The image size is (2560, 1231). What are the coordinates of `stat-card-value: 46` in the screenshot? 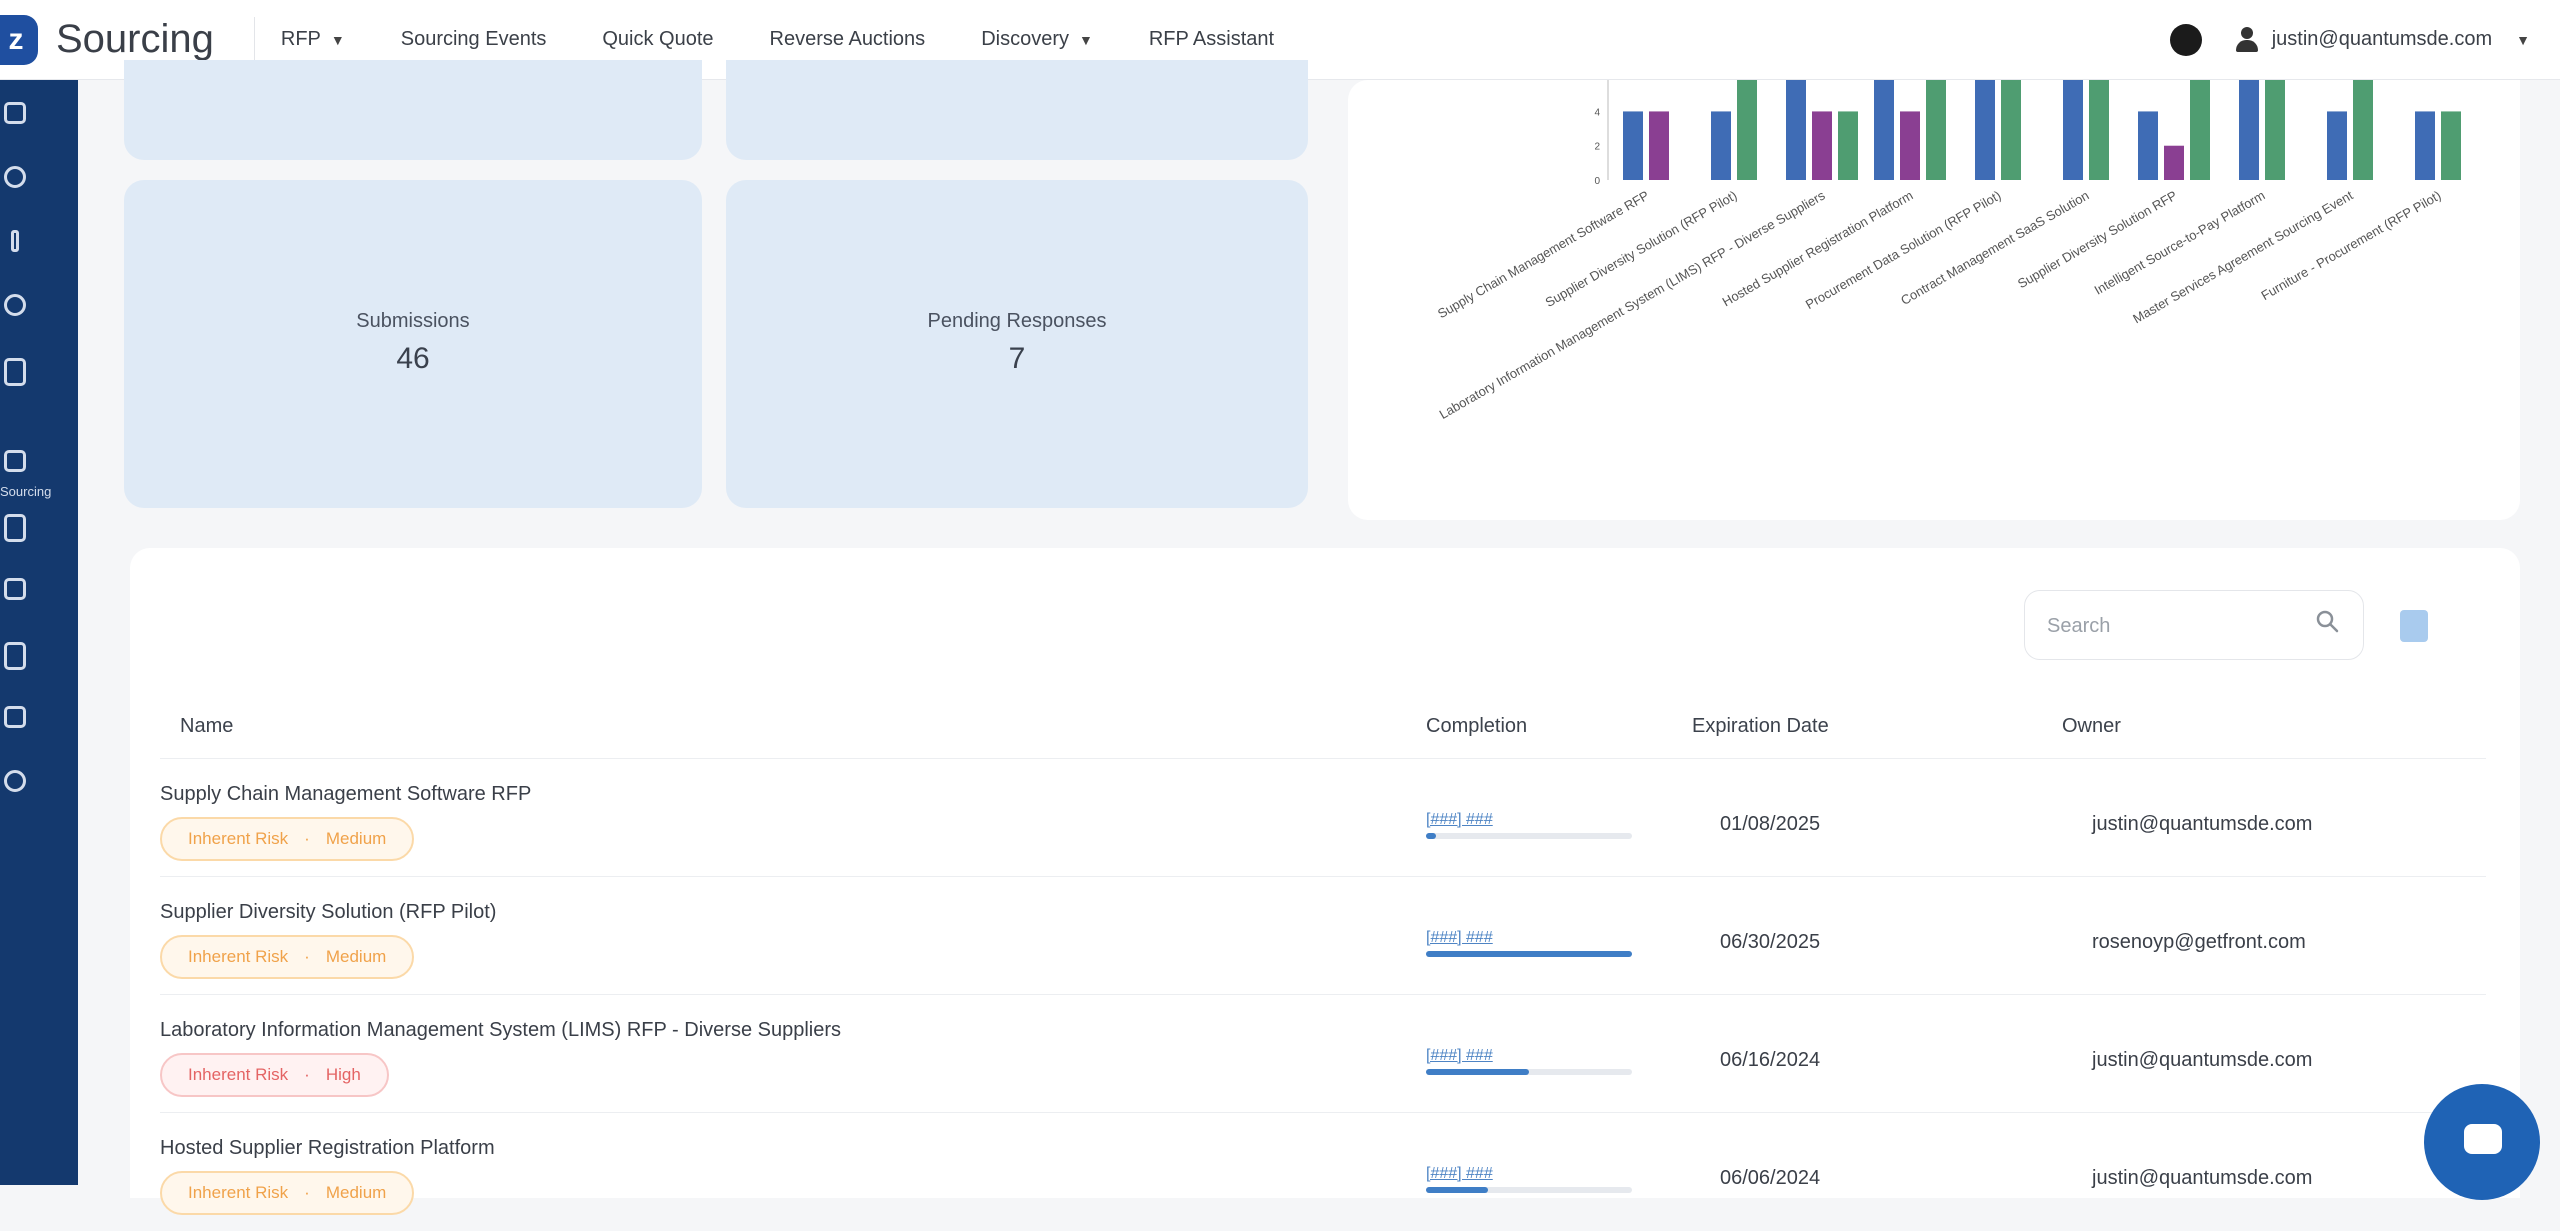 It's located at (413, 358).